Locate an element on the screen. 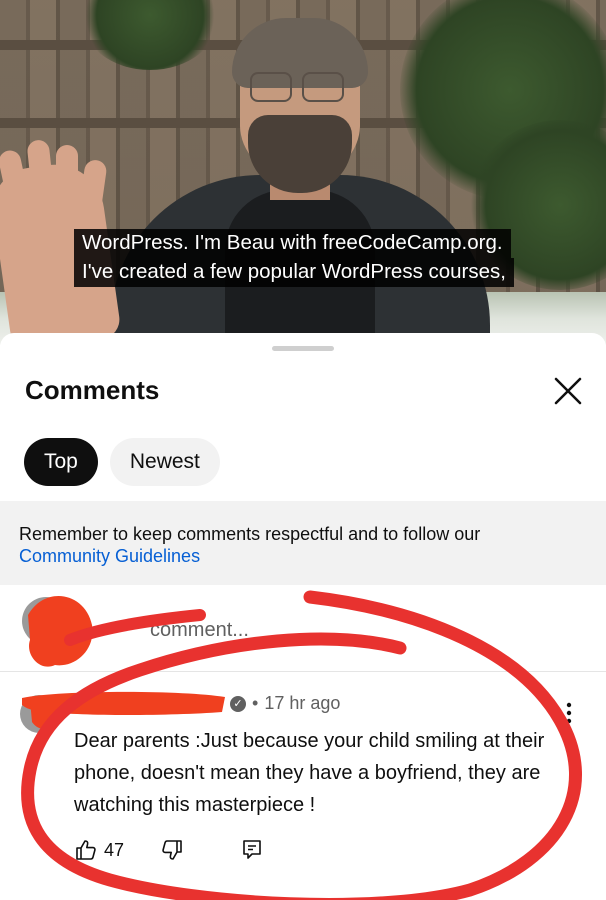 The height and width of the screenshot is (900, 606). reply-button is located at coordinates (252, 850).